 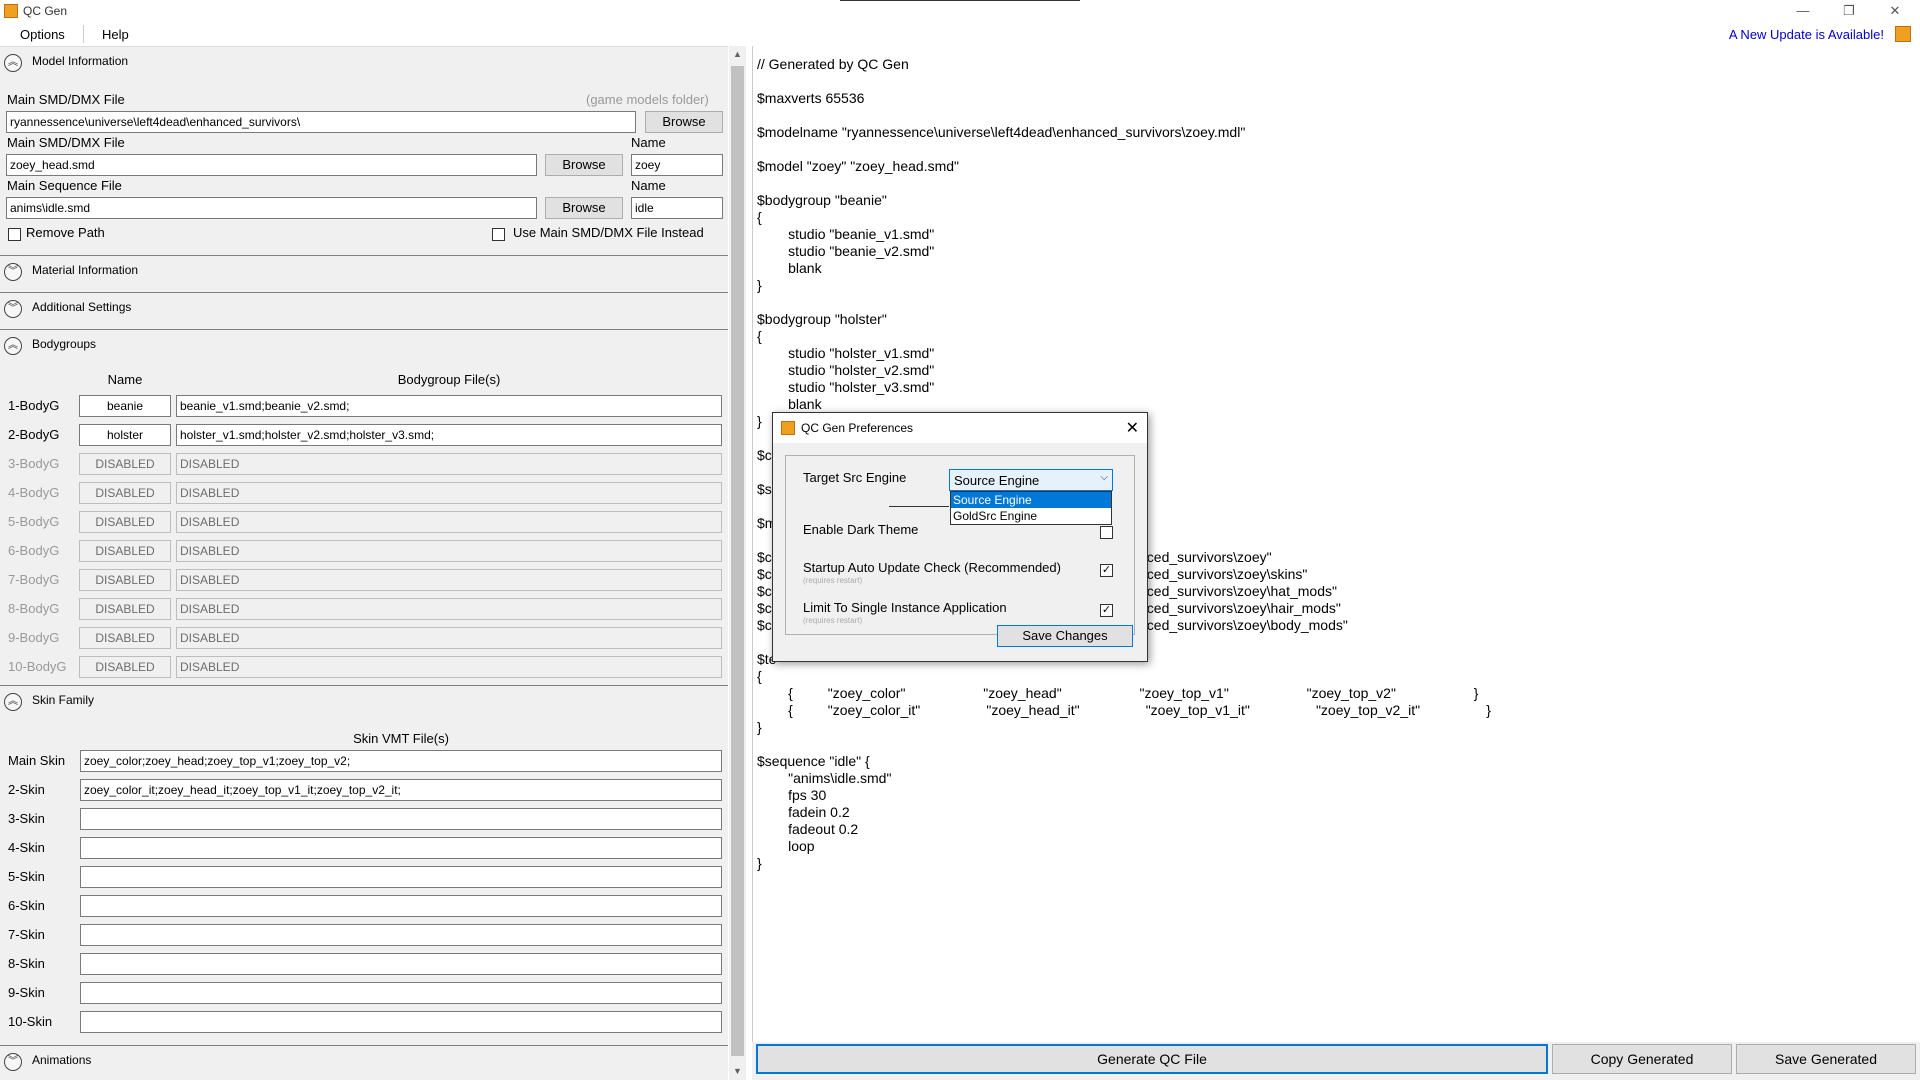 I want to click on game-models-hint: (game models folder), so click(x=647, y=99).